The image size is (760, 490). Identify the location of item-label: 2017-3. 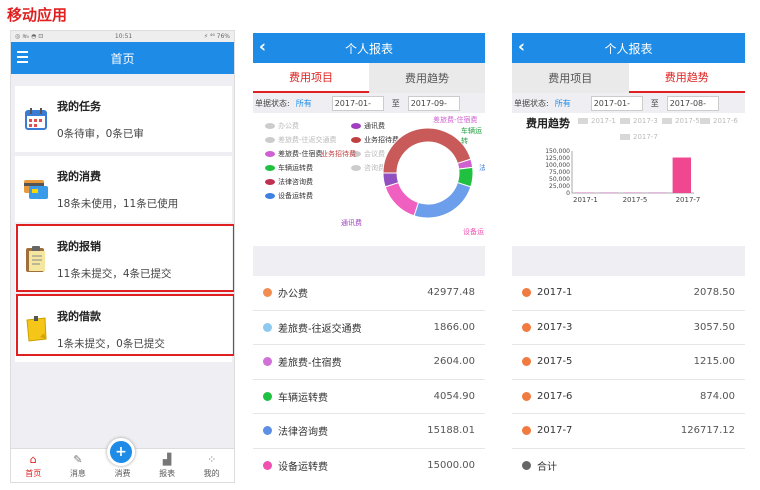
(555, 327).